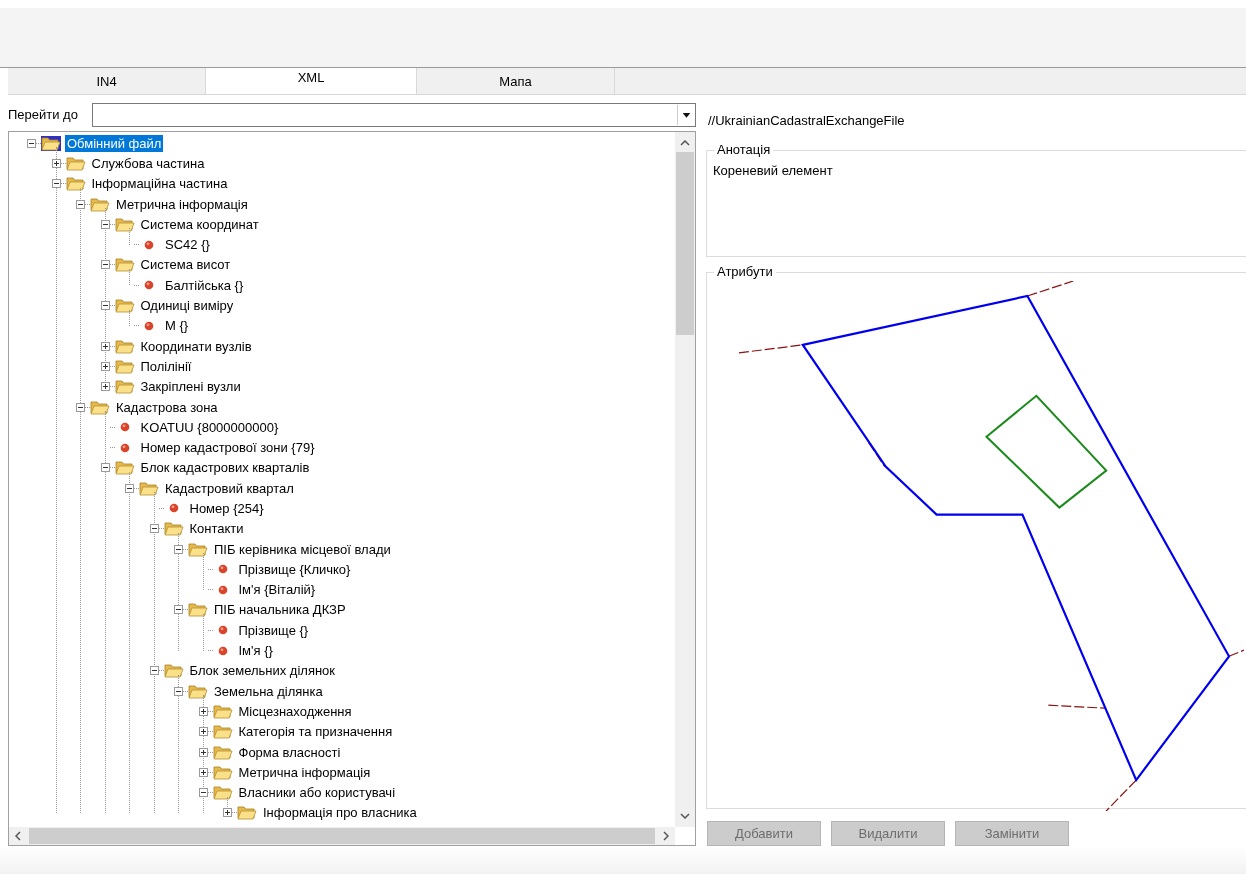 This screenshot has width=1246, height=874. I want to click on tree-item: Службова частина, so click(148, 163).